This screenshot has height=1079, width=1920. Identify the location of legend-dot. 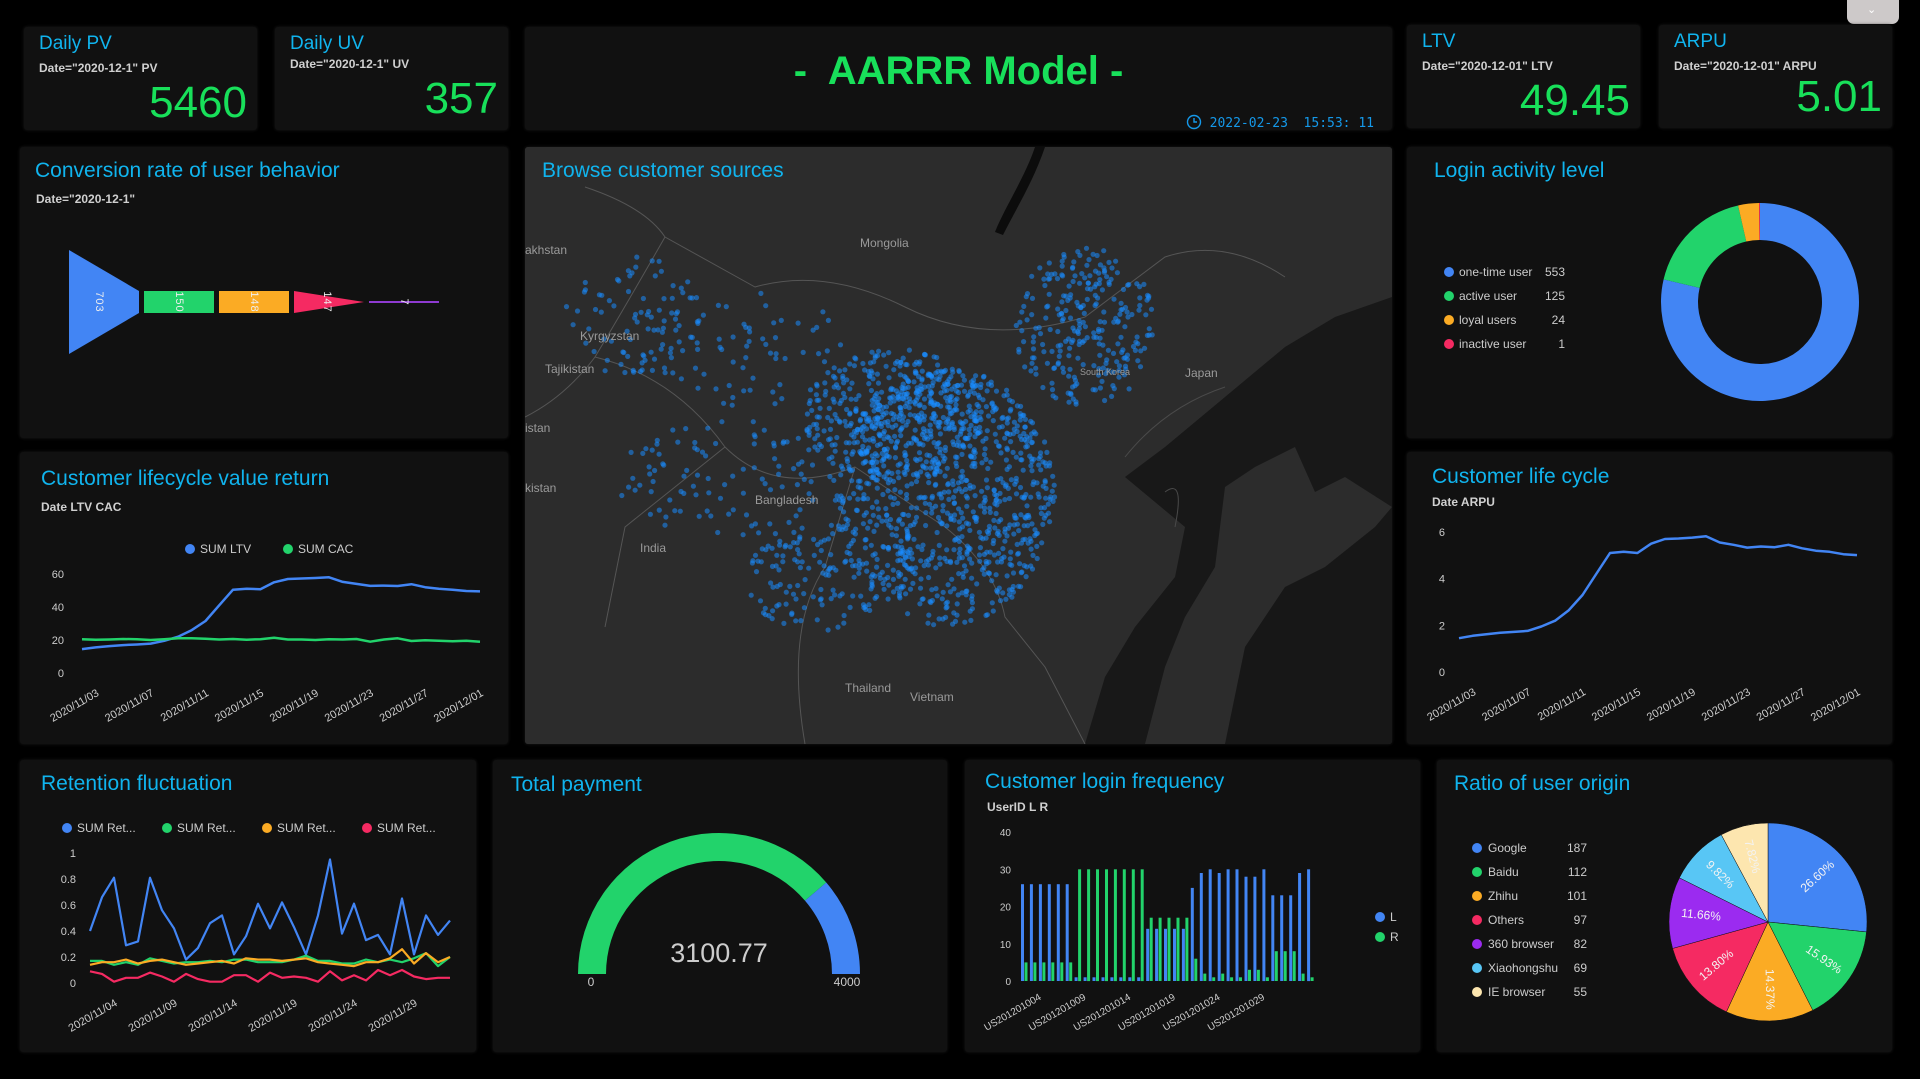
(167, 828).